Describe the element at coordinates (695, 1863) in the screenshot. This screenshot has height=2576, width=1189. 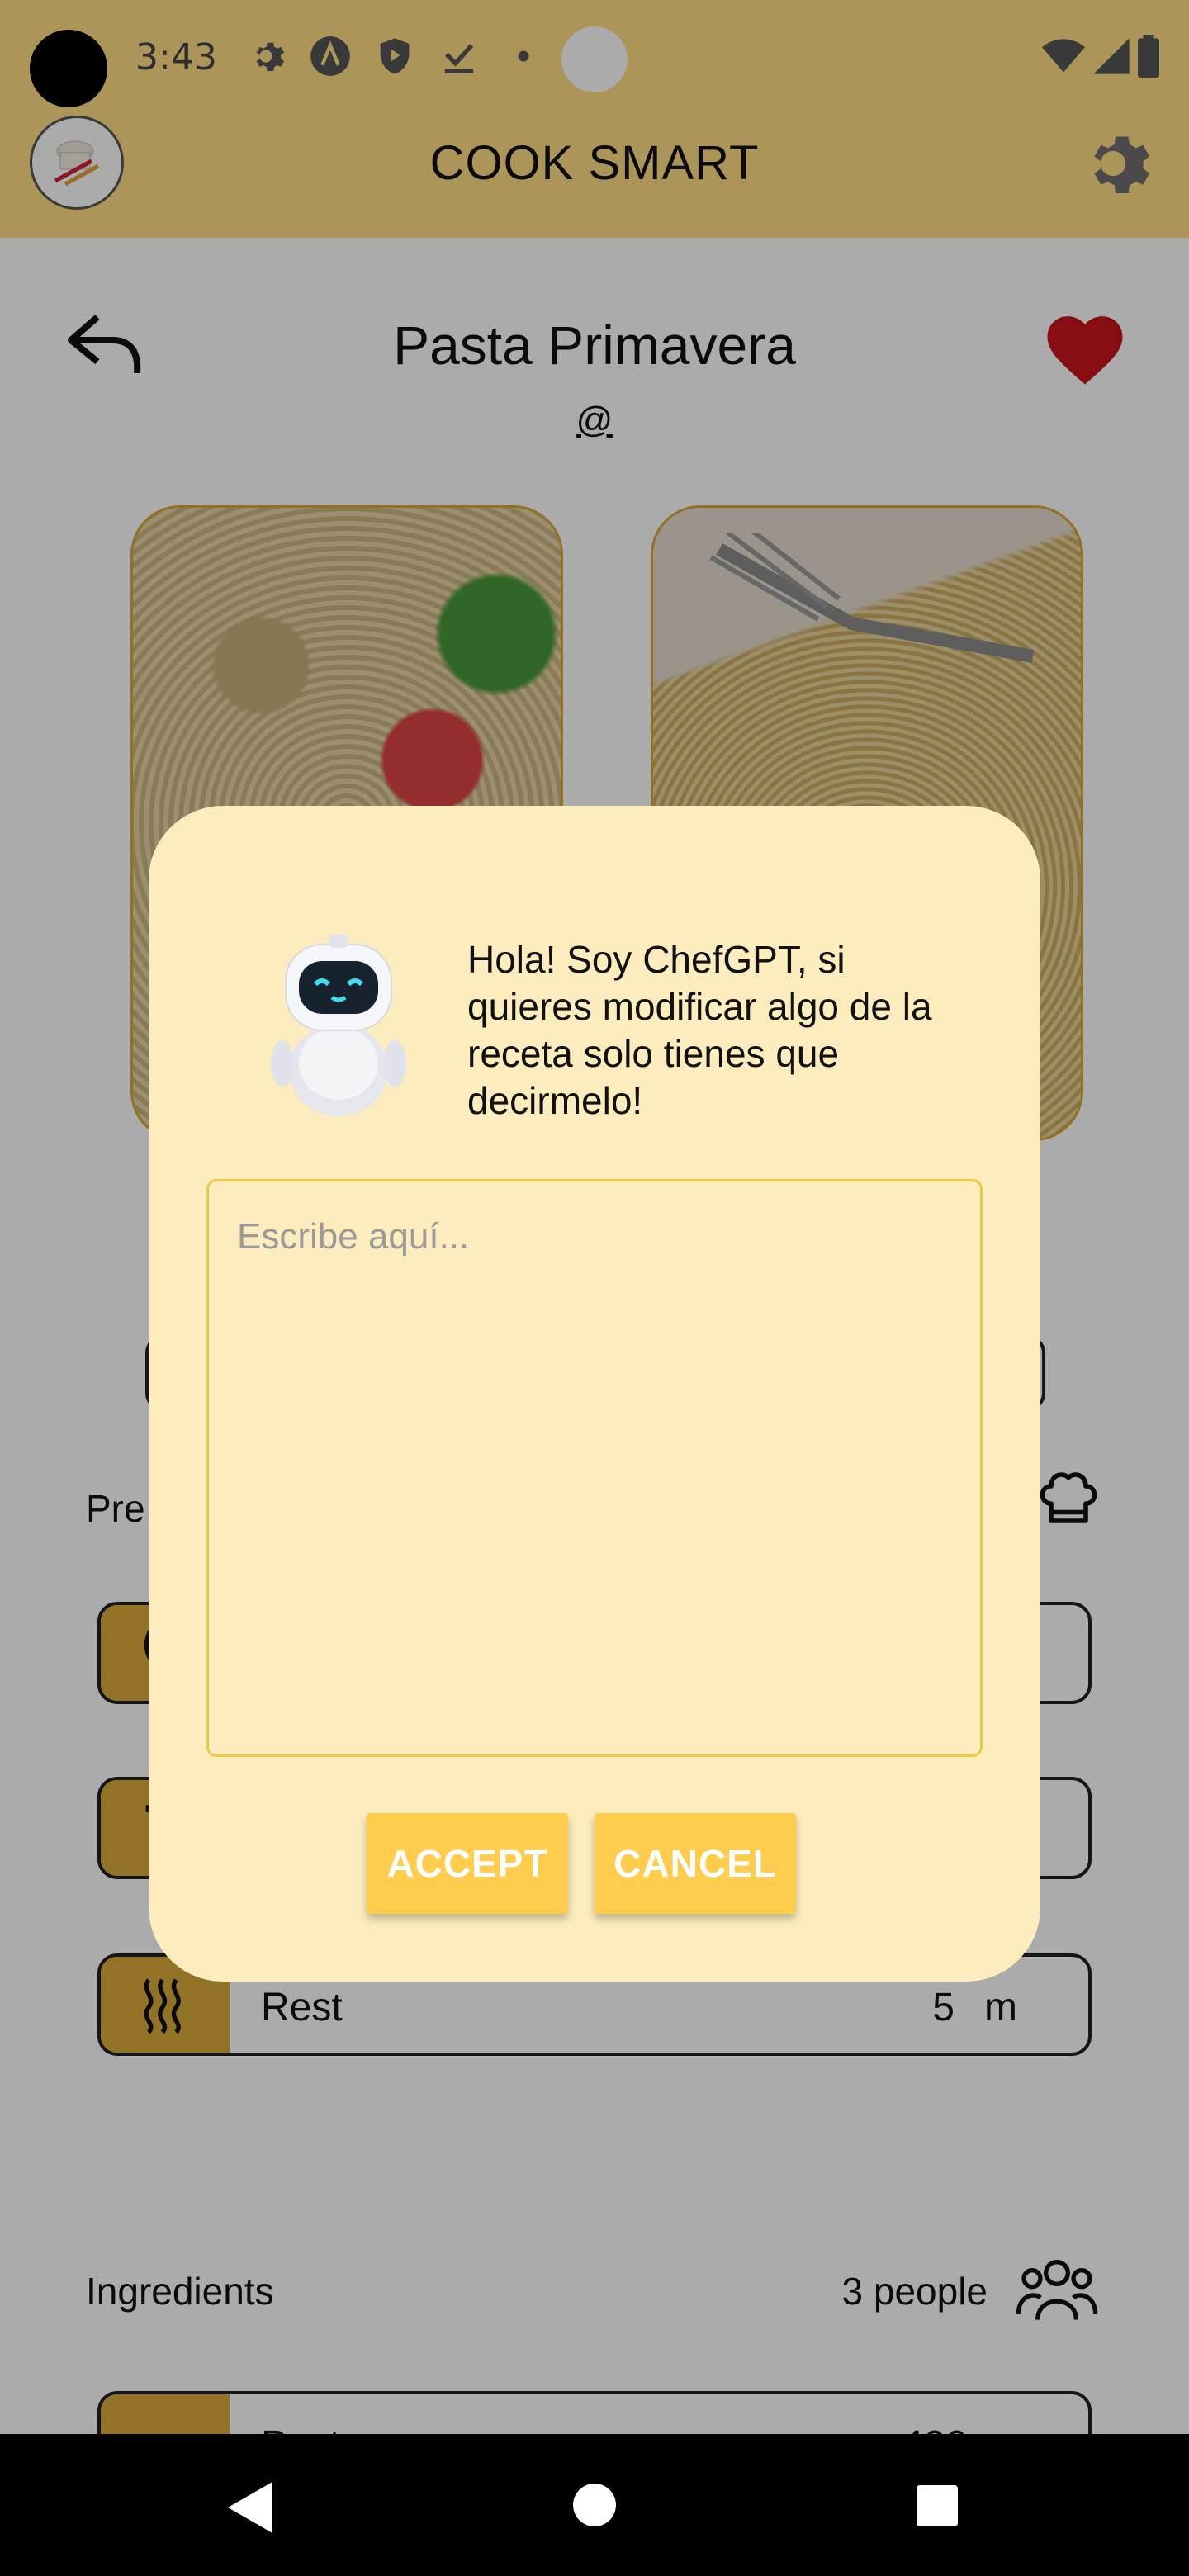
I see `cancel-button: CANCEL` at that location.